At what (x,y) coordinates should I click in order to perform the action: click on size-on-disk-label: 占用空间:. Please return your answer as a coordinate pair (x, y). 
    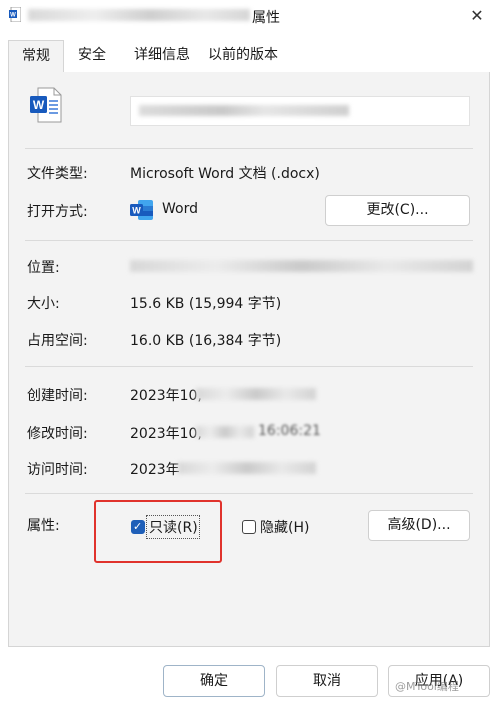
    Looking at the image, I should click on (57, 341).